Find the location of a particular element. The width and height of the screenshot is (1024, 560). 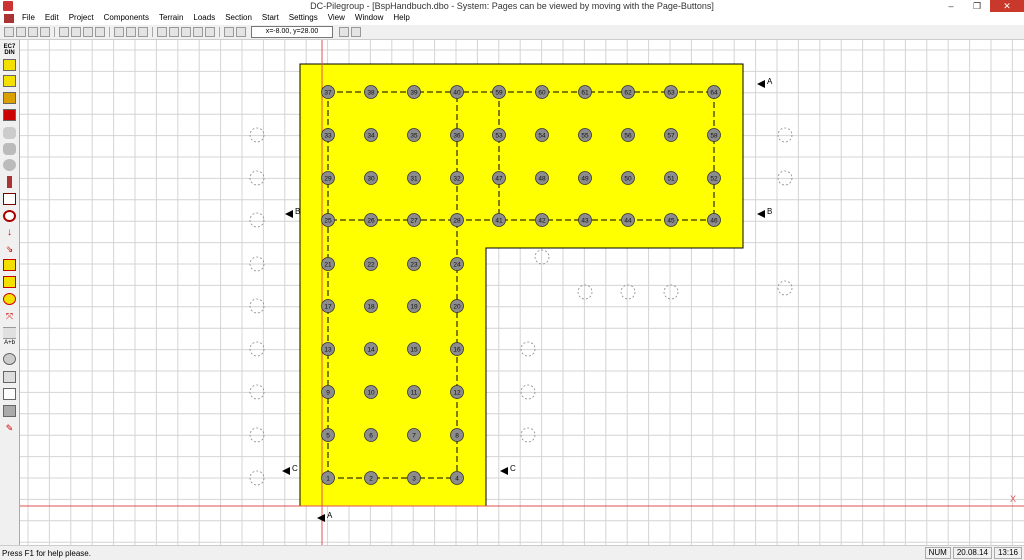

pile-number: 20 is located at coordinates (457, 307).